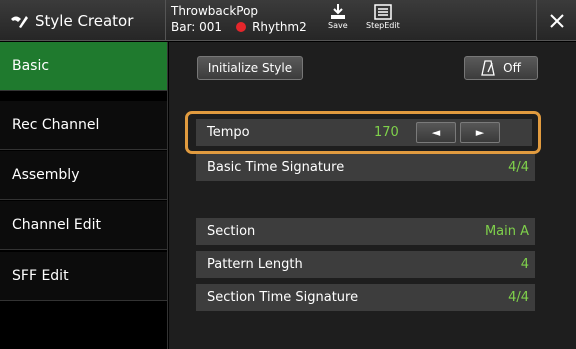 The width and height of the screenshot is (576, 349). I want to click on sidebar-item-label: Rec Channel, so click(56, 125).